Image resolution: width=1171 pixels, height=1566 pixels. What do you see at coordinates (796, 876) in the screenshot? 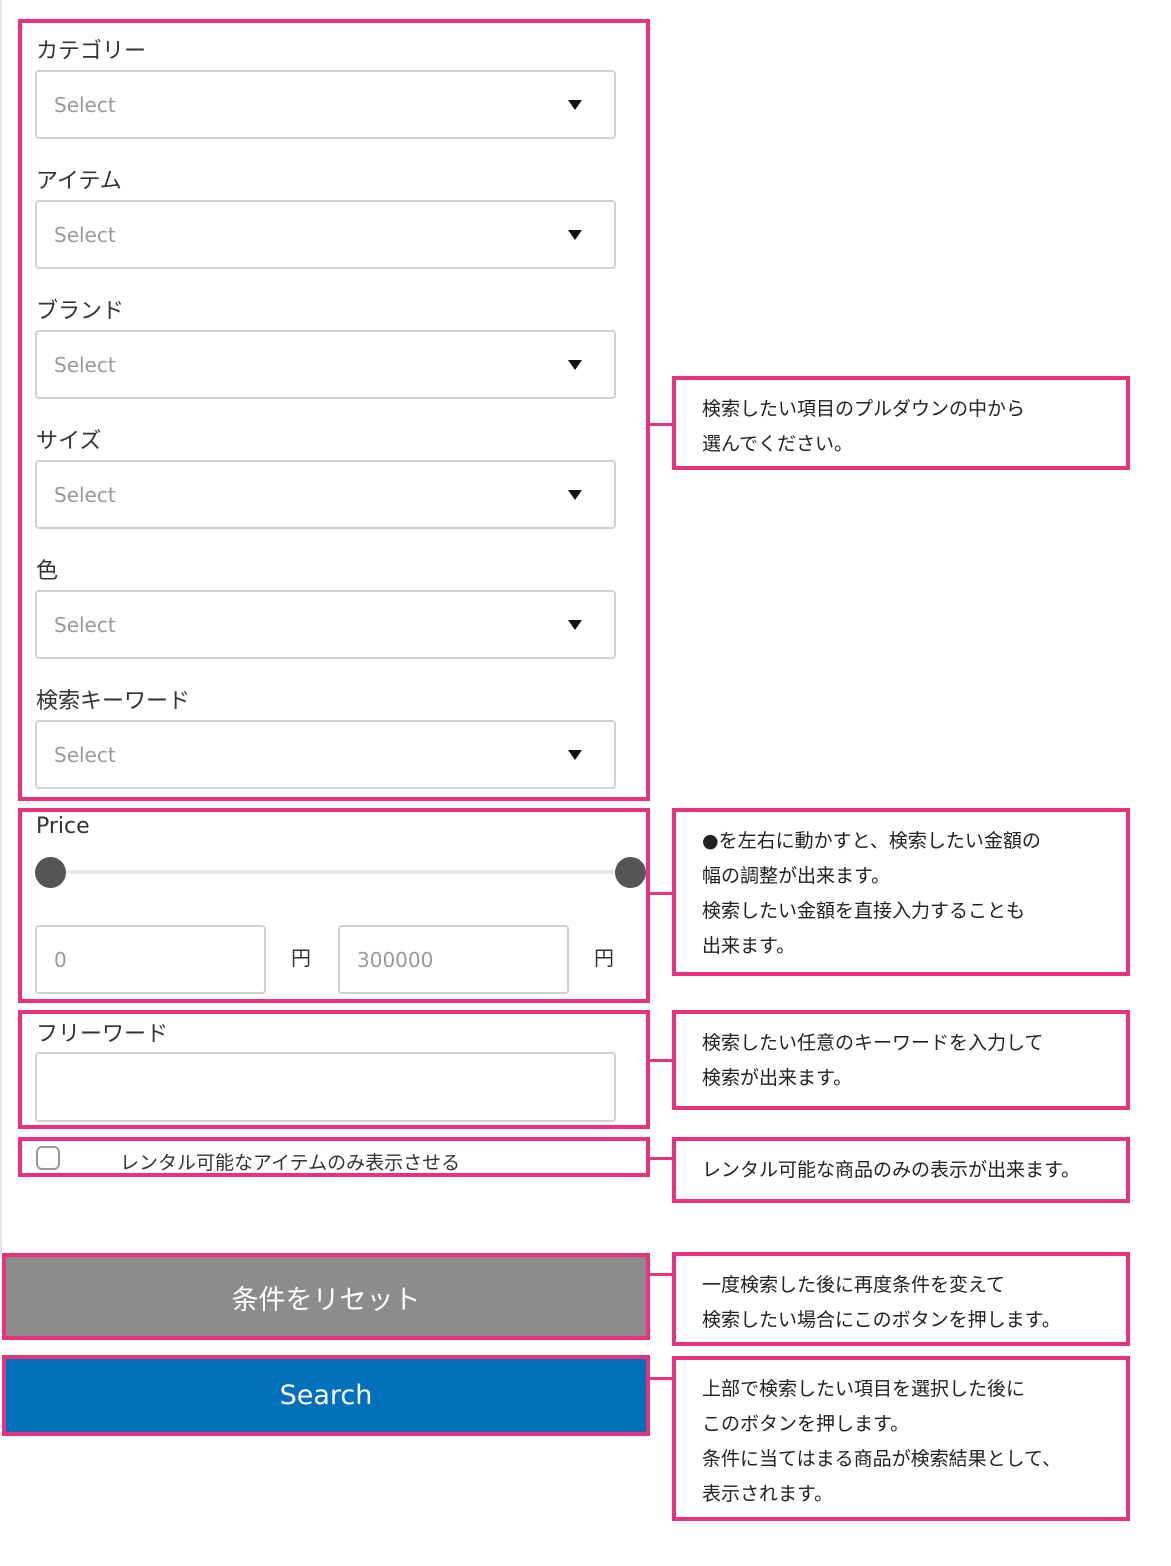
I see `annotation-line: 幅の調整が出来ます。` at bounding box center [796, 876].